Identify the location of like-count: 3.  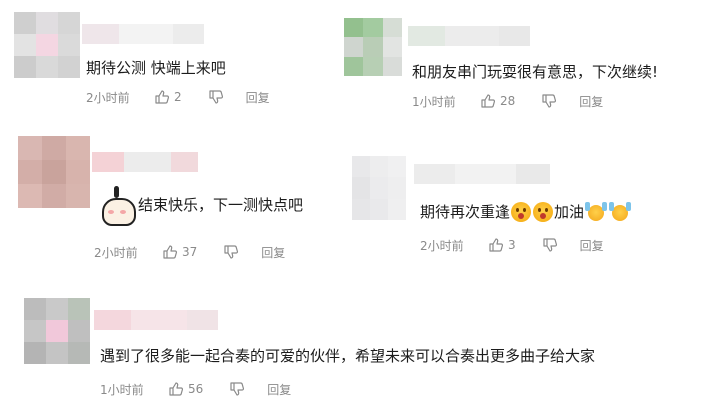
(512, 245).